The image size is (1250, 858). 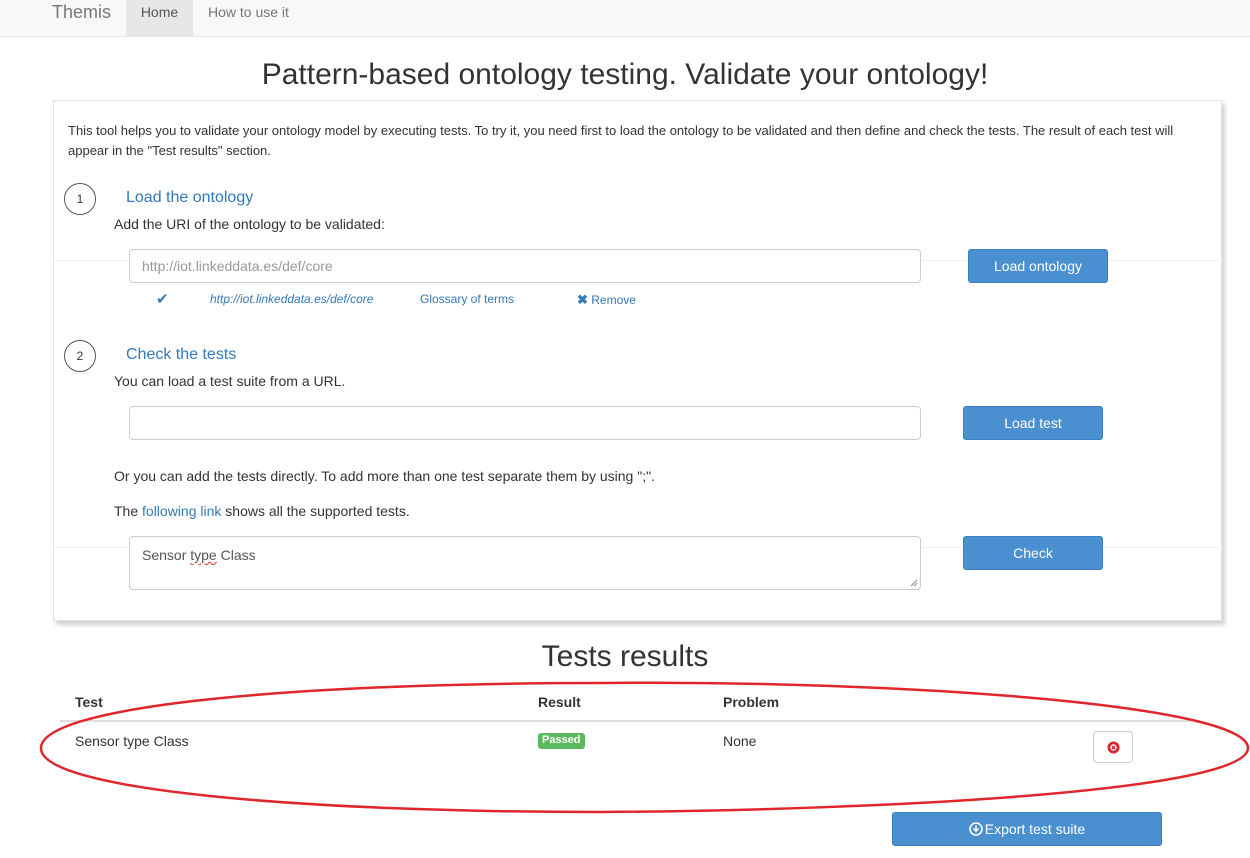 What do you see at coordinates (751, 702) in the screenshot?
I see `column-header-problem: Problem` at bounding box center [751, 702].